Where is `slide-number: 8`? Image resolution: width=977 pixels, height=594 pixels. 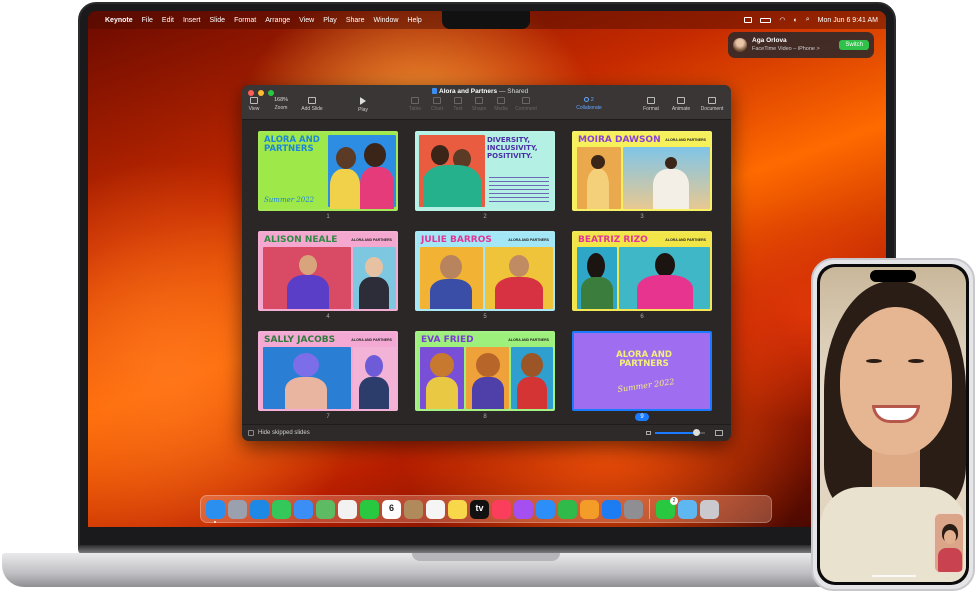 slide-number: 8 is located at coordinates (485, 417).